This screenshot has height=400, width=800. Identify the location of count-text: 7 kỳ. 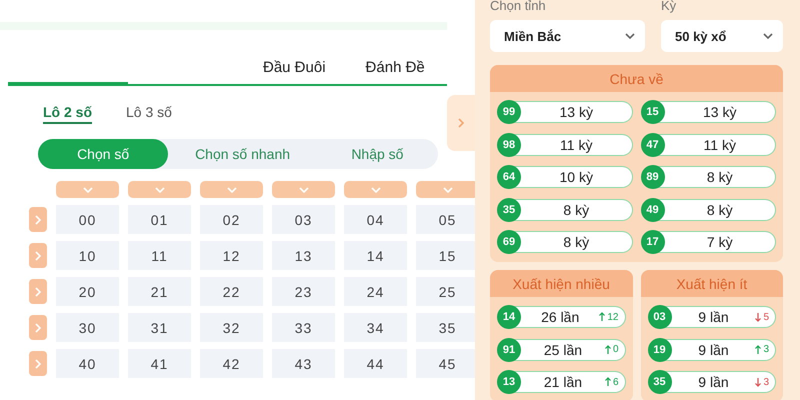
(720, 242).